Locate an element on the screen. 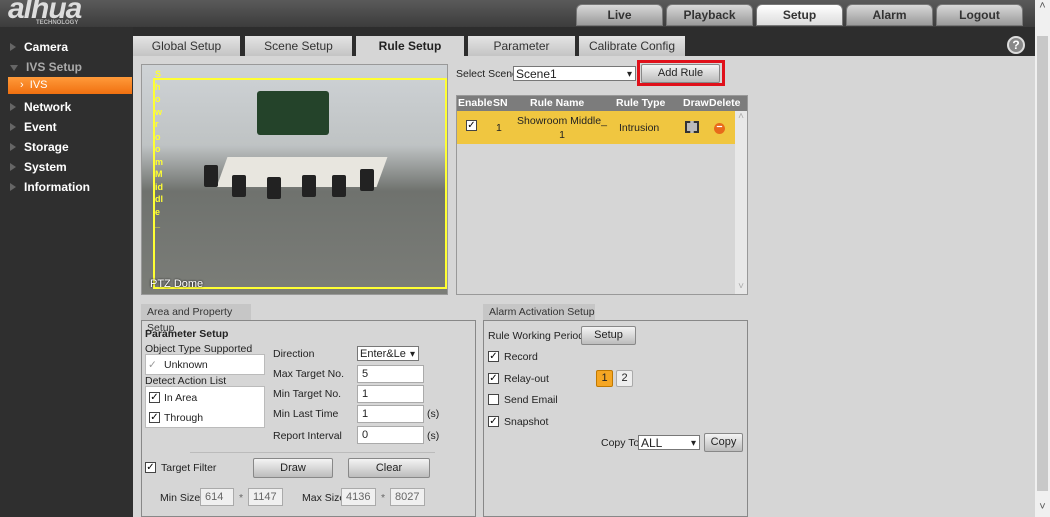  report-interval-label: Report Interval is located at coordinates (307, 436).